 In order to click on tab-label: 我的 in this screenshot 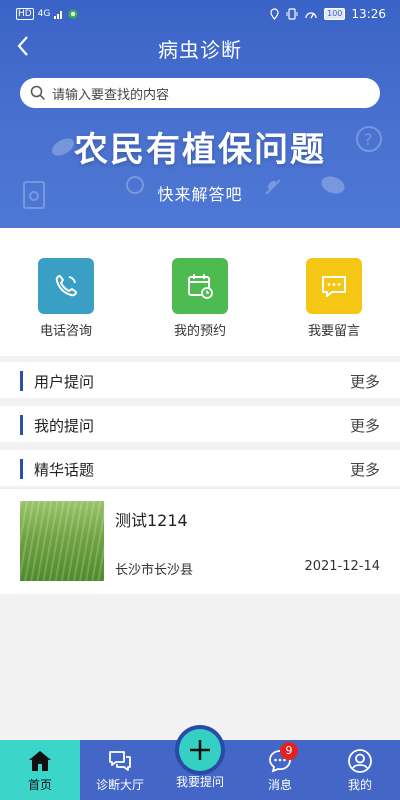, I will do `click(359, 785)`.